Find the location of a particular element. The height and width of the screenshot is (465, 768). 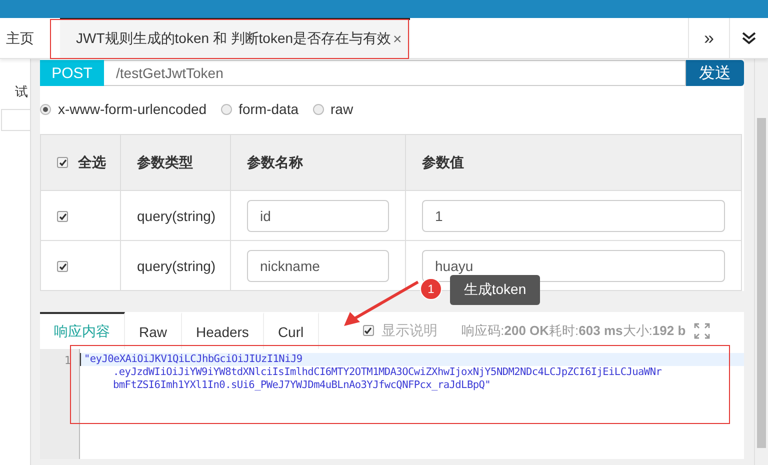

send-button: 发送 is located at coordinates (715, 73).